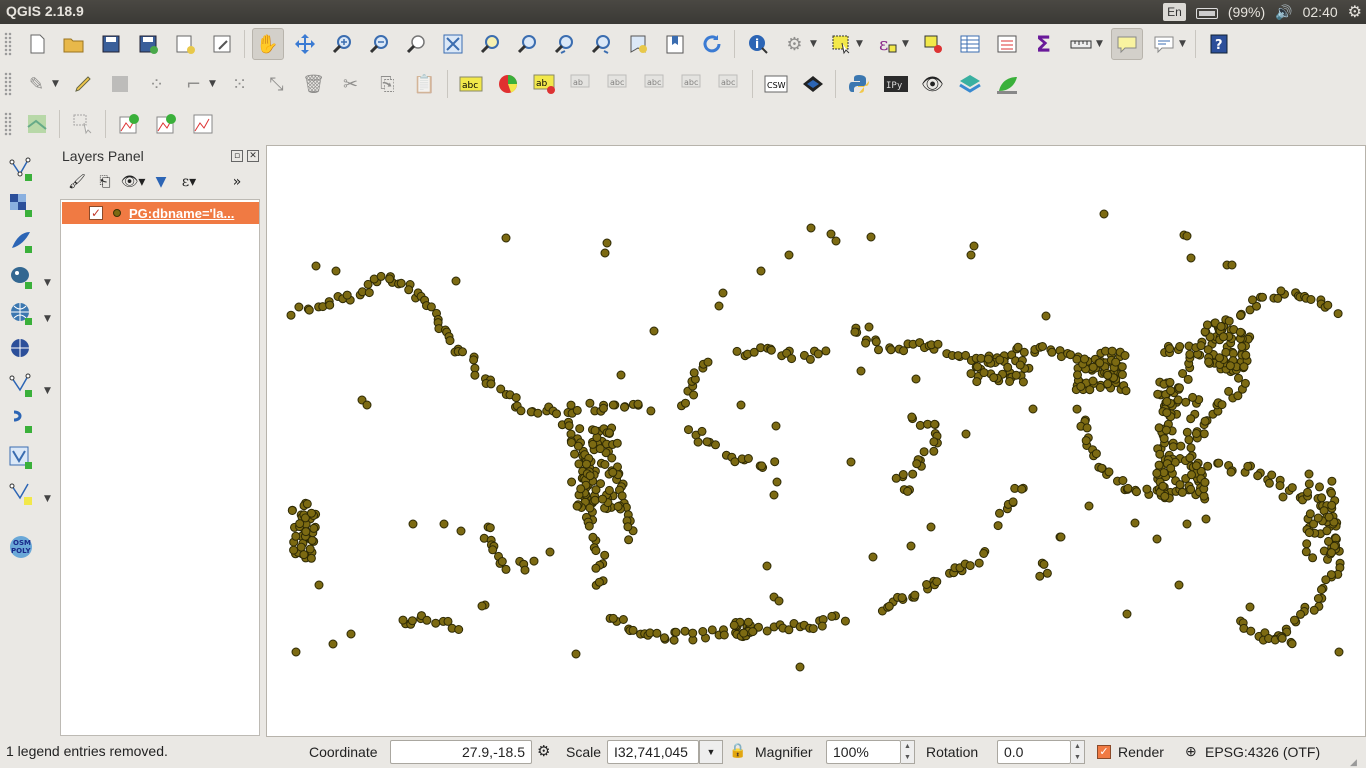  What do you see at coordinates (237, 182) in the screenshot?
I see `expand-toolbar-icon: »` at bounding box center [237, 182].